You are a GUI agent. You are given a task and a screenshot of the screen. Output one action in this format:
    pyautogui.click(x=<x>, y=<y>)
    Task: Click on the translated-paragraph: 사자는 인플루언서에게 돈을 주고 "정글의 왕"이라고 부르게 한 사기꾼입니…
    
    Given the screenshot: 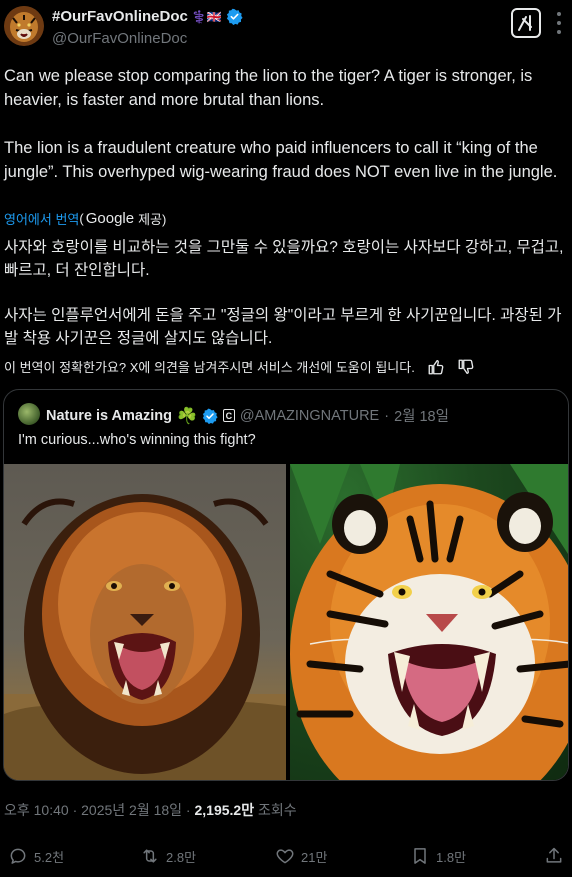 What is the action you would take?
    pyautogui.click(x=283, y=327)
    